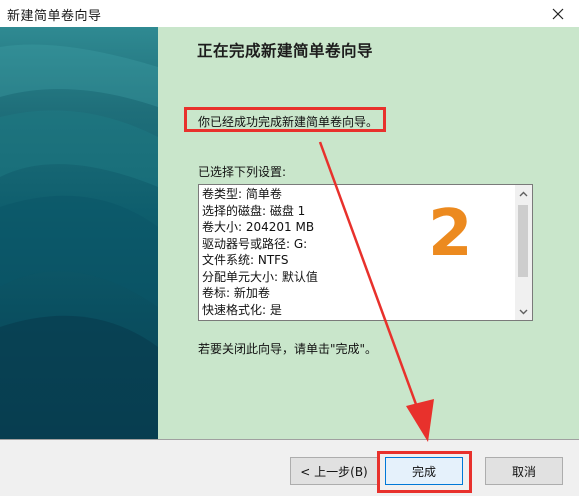 The height and width of the screenshot is (496, 579). What do you see at coordinates (524, 471) in the screenshot?
I see `cancel-button: 取消` at bounding box center [524, 471].